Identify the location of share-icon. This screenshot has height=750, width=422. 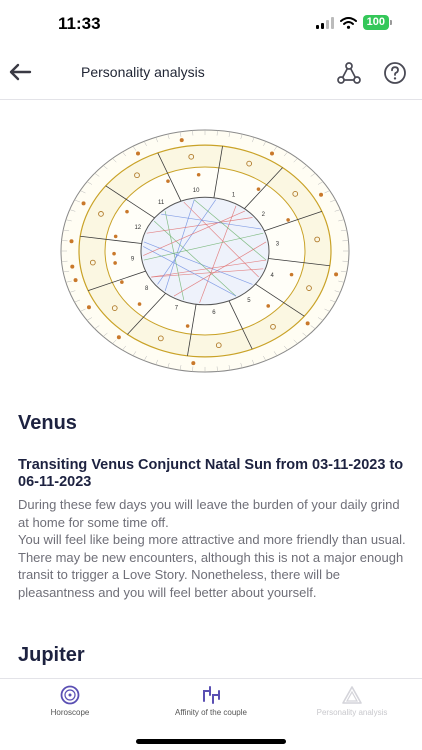
(349, 73).